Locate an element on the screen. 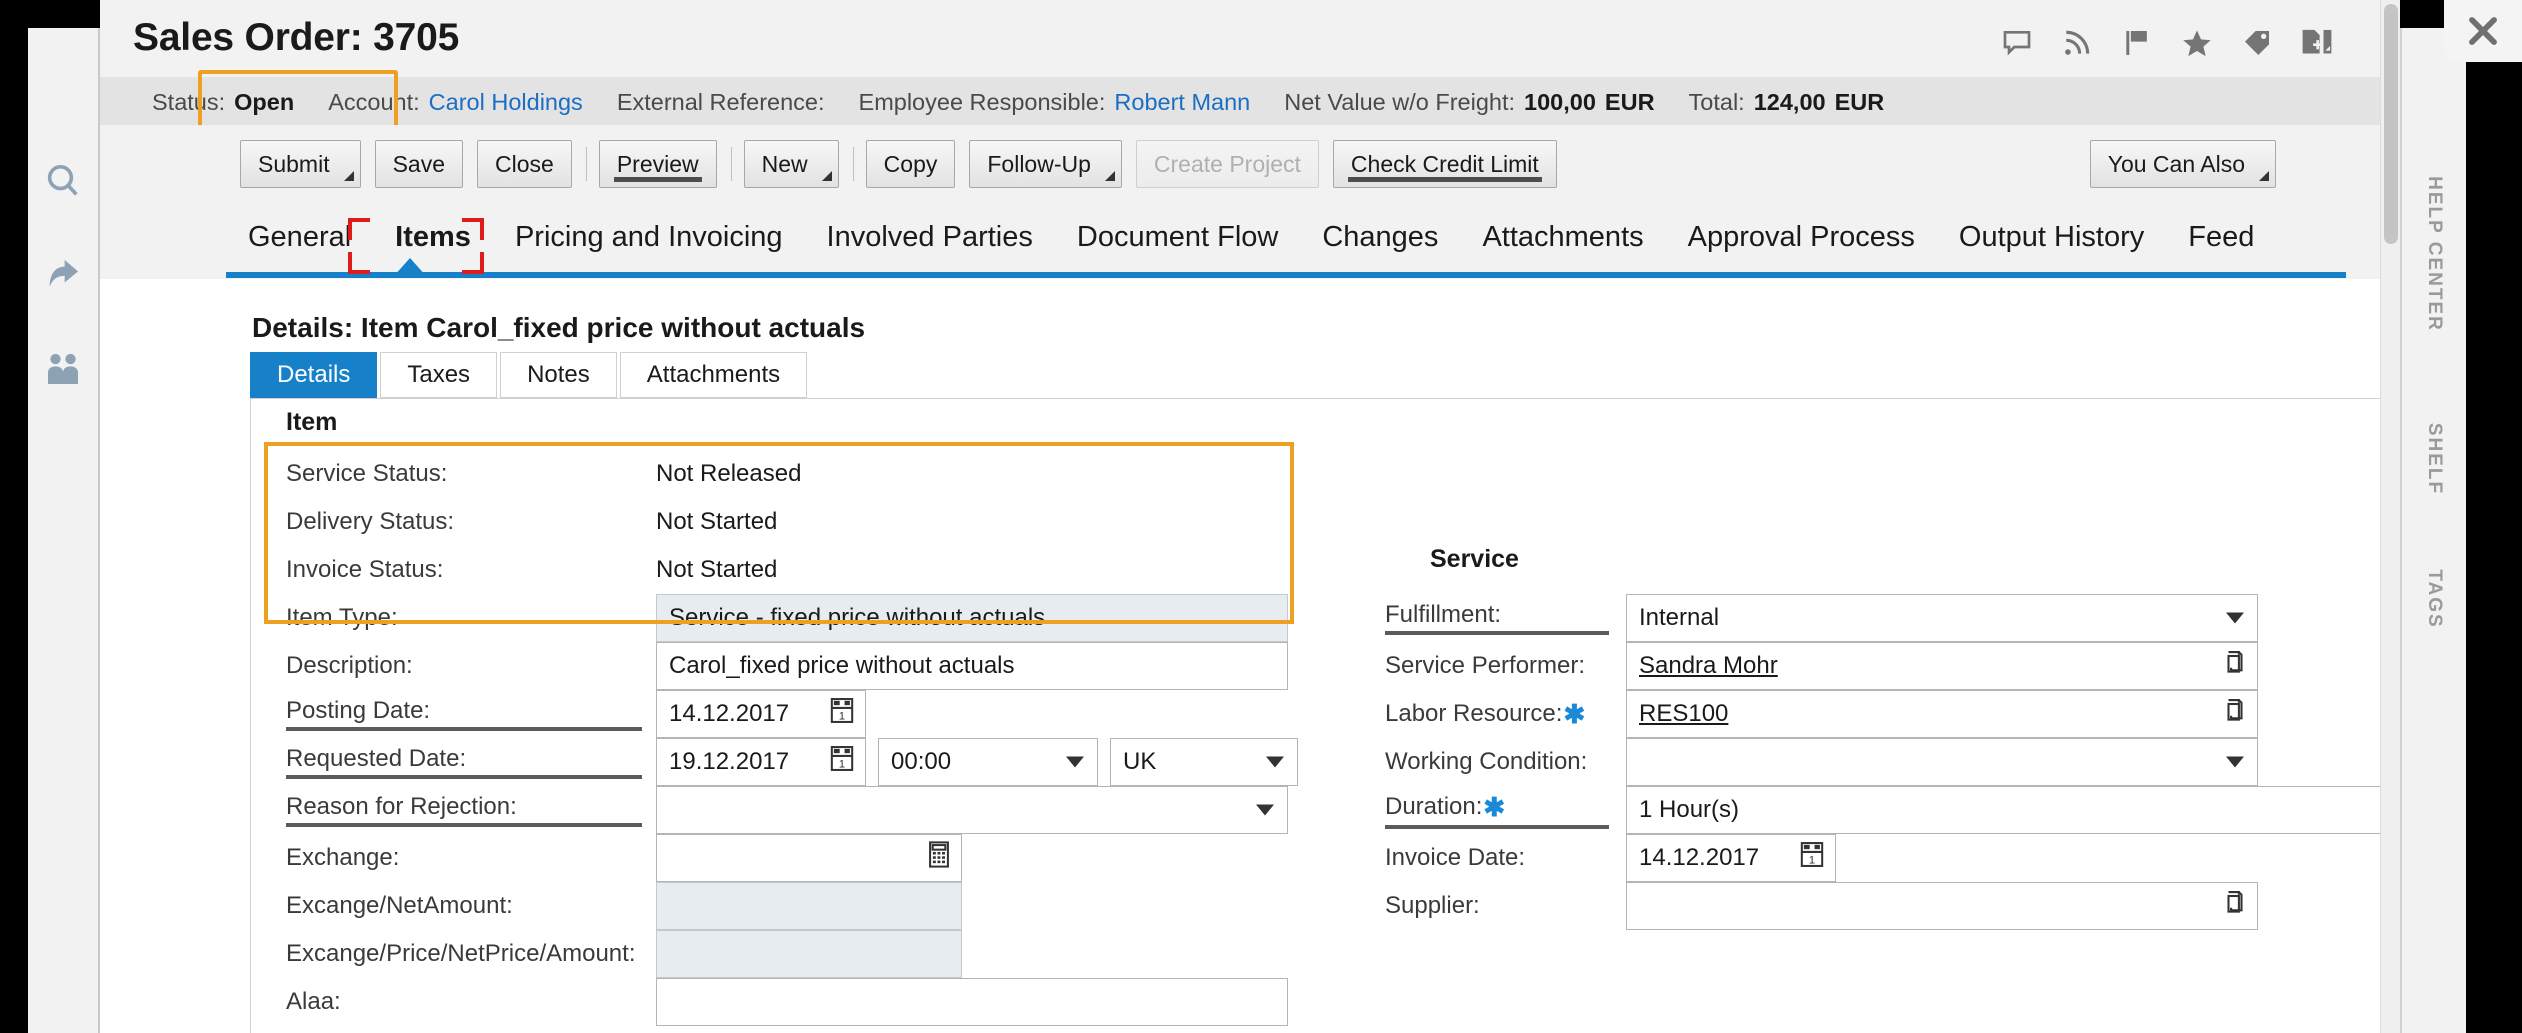 Image resolution: width=2522 pixels, height=1033 pixels. supplier-input is located at coordinates (1942, 906).